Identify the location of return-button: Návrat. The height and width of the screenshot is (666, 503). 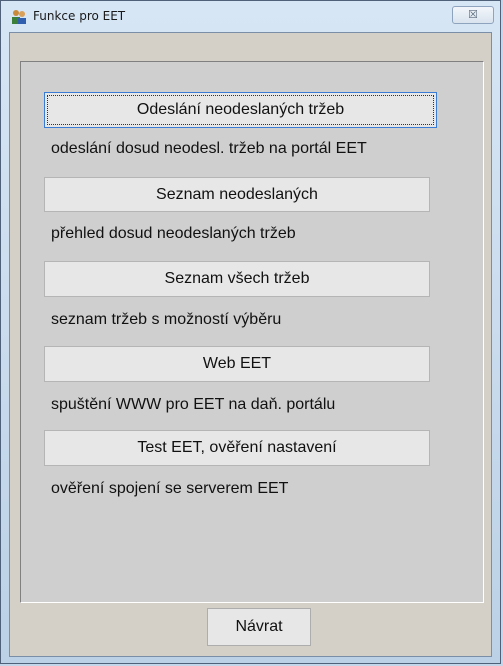
(259, 627).